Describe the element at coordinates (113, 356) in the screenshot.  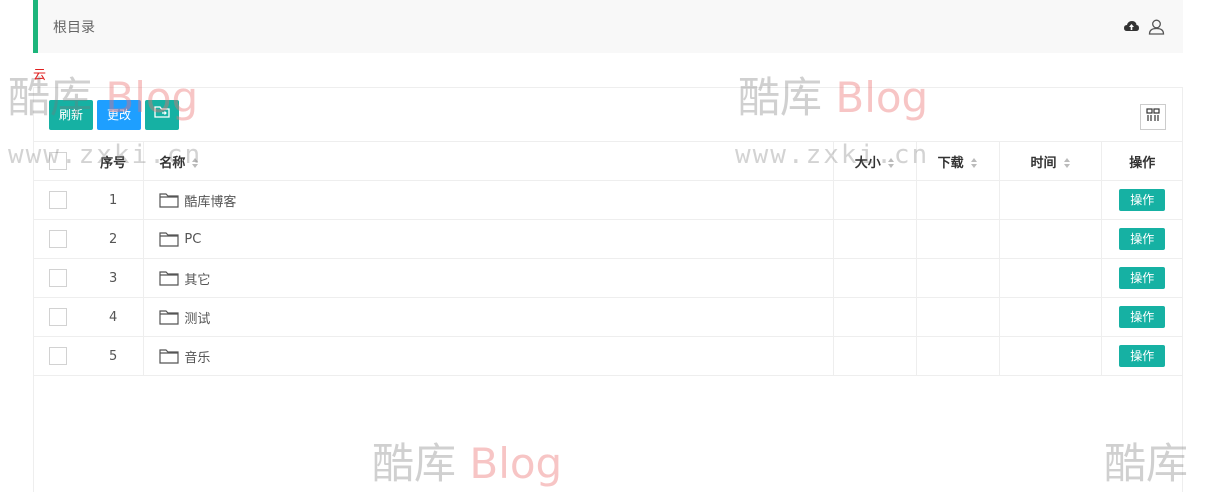
I see `row-no: 5` at that location.